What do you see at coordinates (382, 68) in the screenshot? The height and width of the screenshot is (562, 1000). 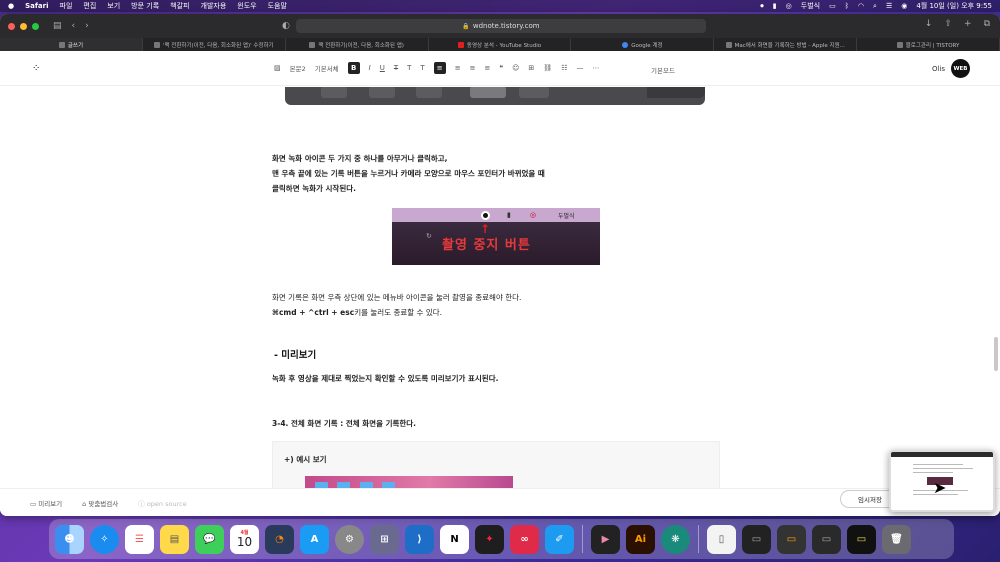 I see `underline-icon: U` at bounding box center [382, 68].